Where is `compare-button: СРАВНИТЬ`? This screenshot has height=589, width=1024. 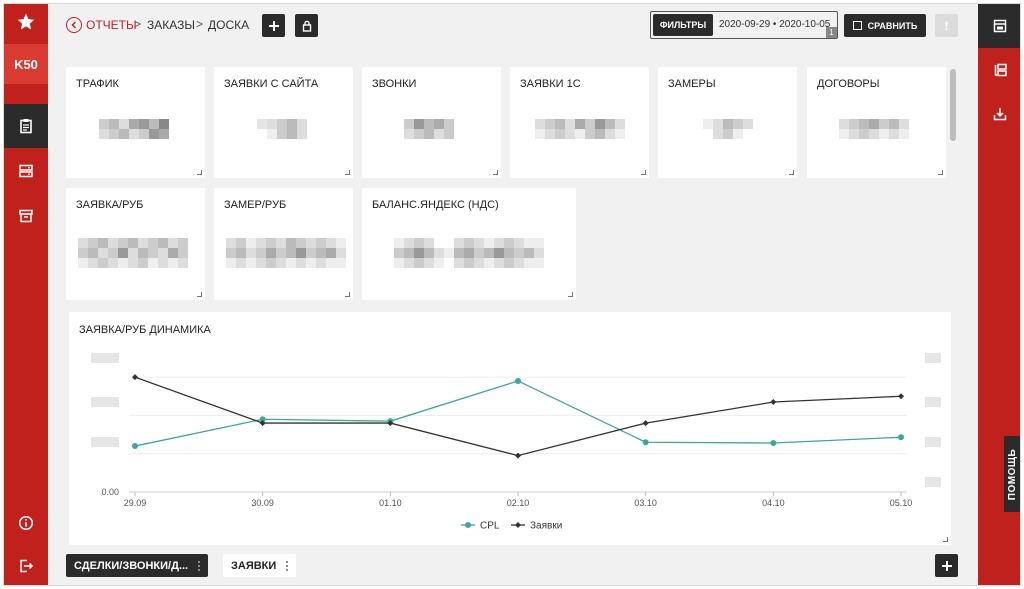 compare-button: СРАВНИТЬ is located at coordinates (885, 25).